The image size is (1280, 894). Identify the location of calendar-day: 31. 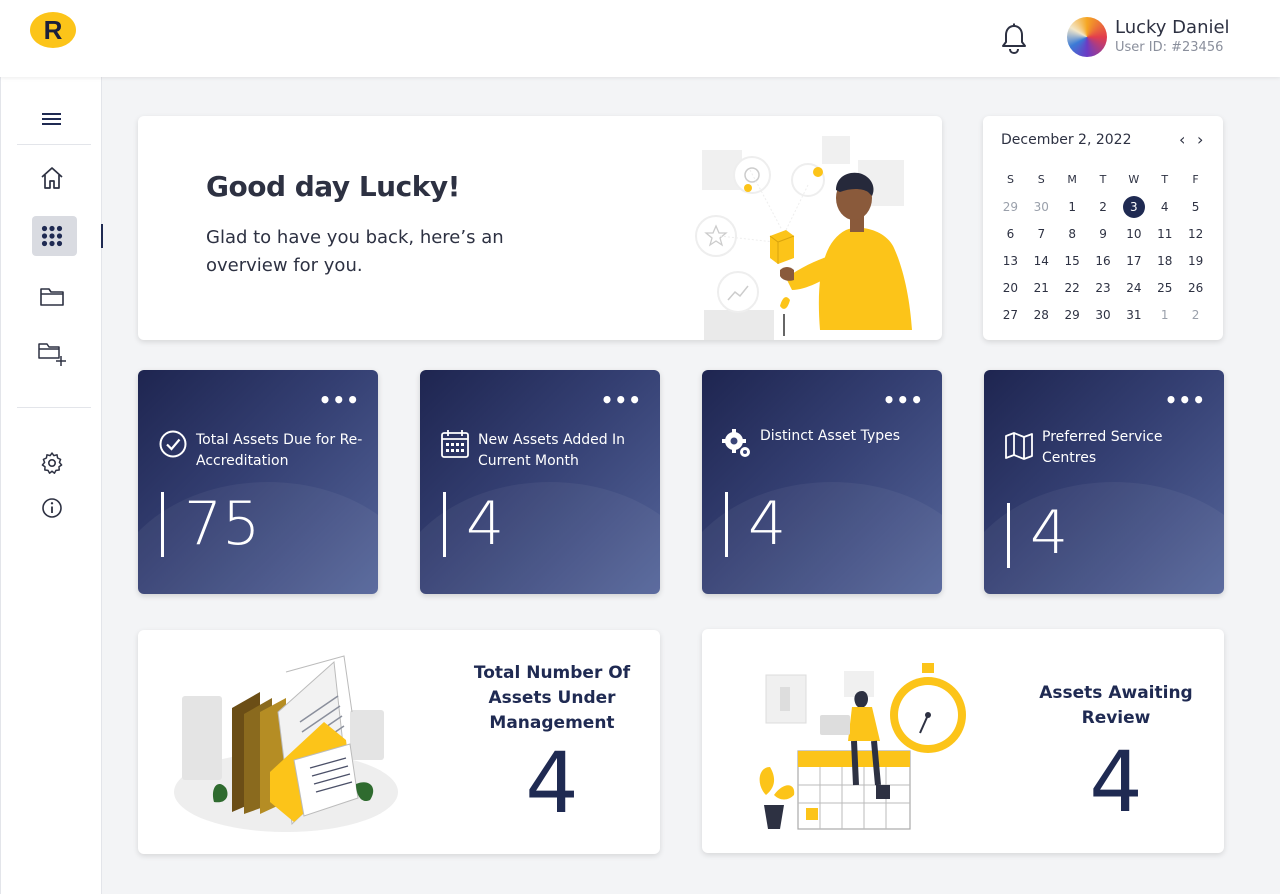
(1133, 315).